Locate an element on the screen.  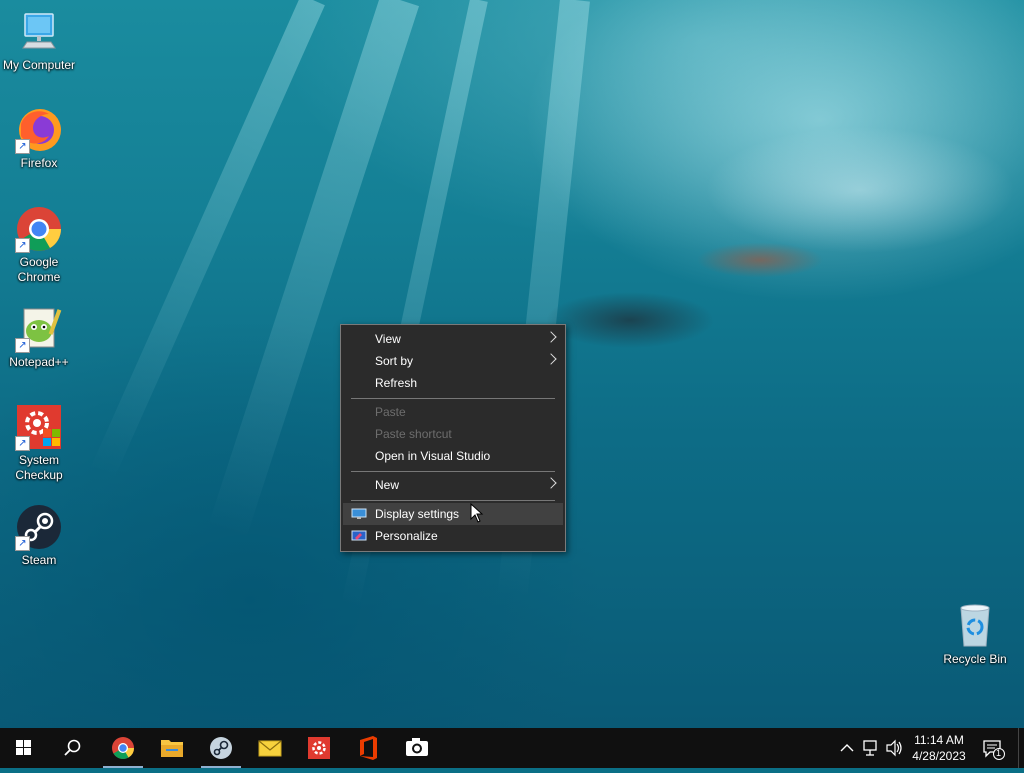
mouse-cursor-icon is located at coordinates (477, 513).